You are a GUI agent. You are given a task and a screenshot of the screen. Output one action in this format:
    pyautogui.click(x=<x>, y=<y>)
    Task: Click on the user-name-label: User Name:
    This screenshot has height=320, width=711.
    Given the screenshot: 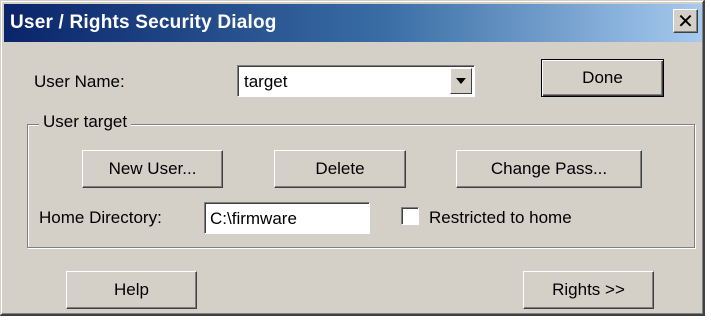 What is the action you would take?
    pyautogui.click(x=79, y=81)
    